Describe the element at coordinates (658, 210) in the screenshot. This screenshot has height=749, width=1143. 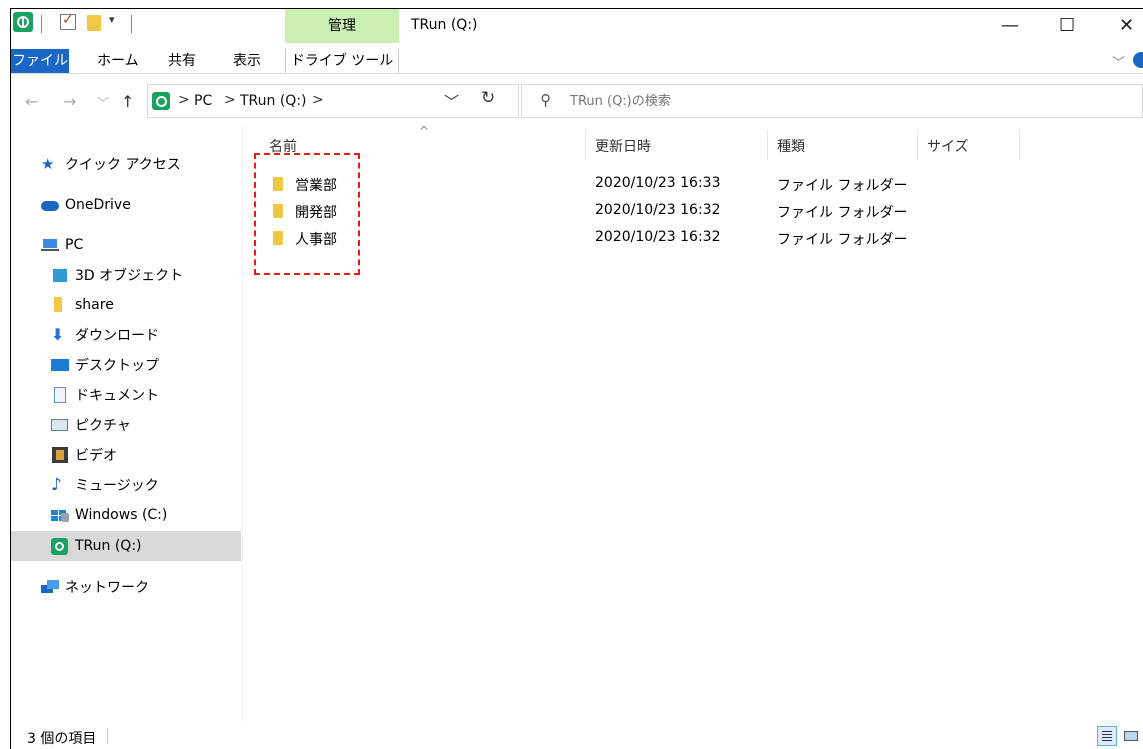
I see `file-modified: 2020/10/23 16:32` at that location.